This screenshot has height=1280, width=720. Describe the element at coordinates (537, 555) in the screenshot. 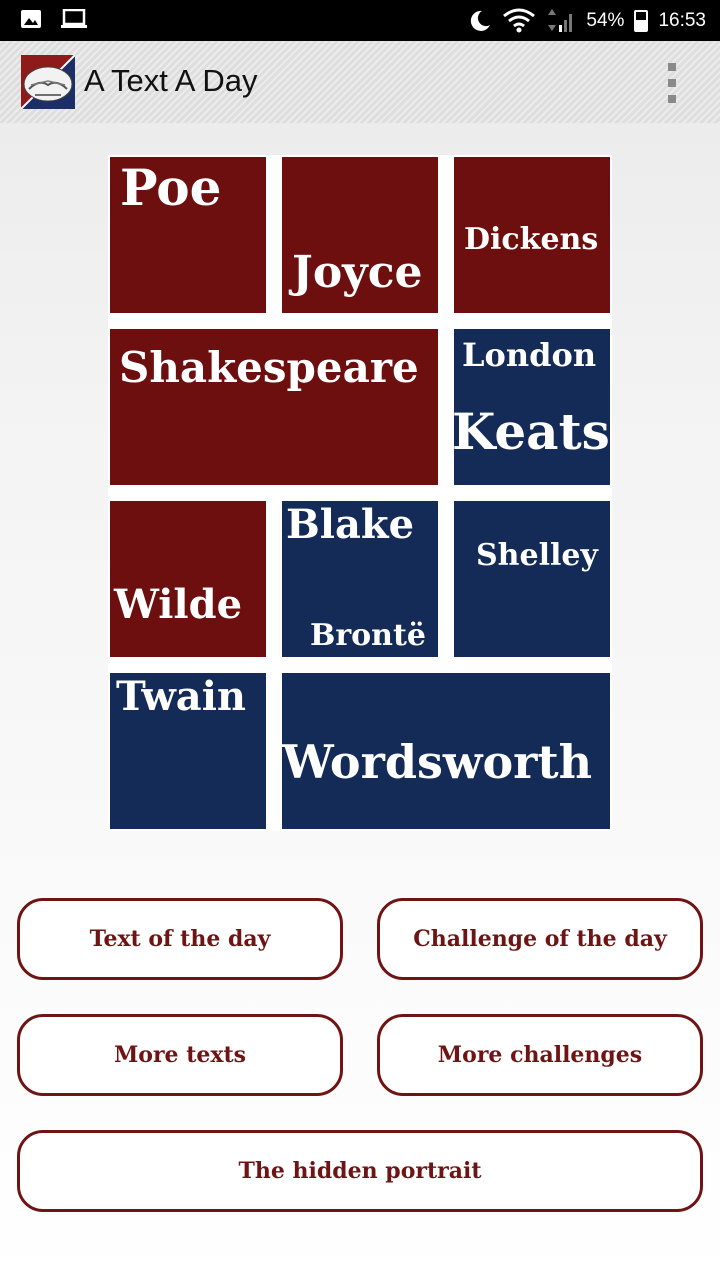

I see `tile-label: Shelley` at that location.